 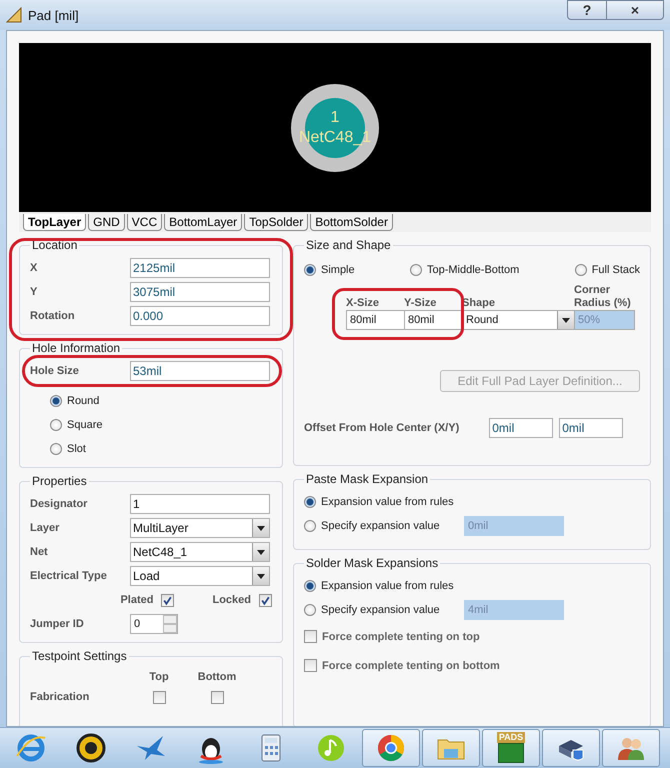 What do you see at coordinates (217, 677) in the screenshot?
I see `column-header: Bottom` at bounding box center [217, 677].